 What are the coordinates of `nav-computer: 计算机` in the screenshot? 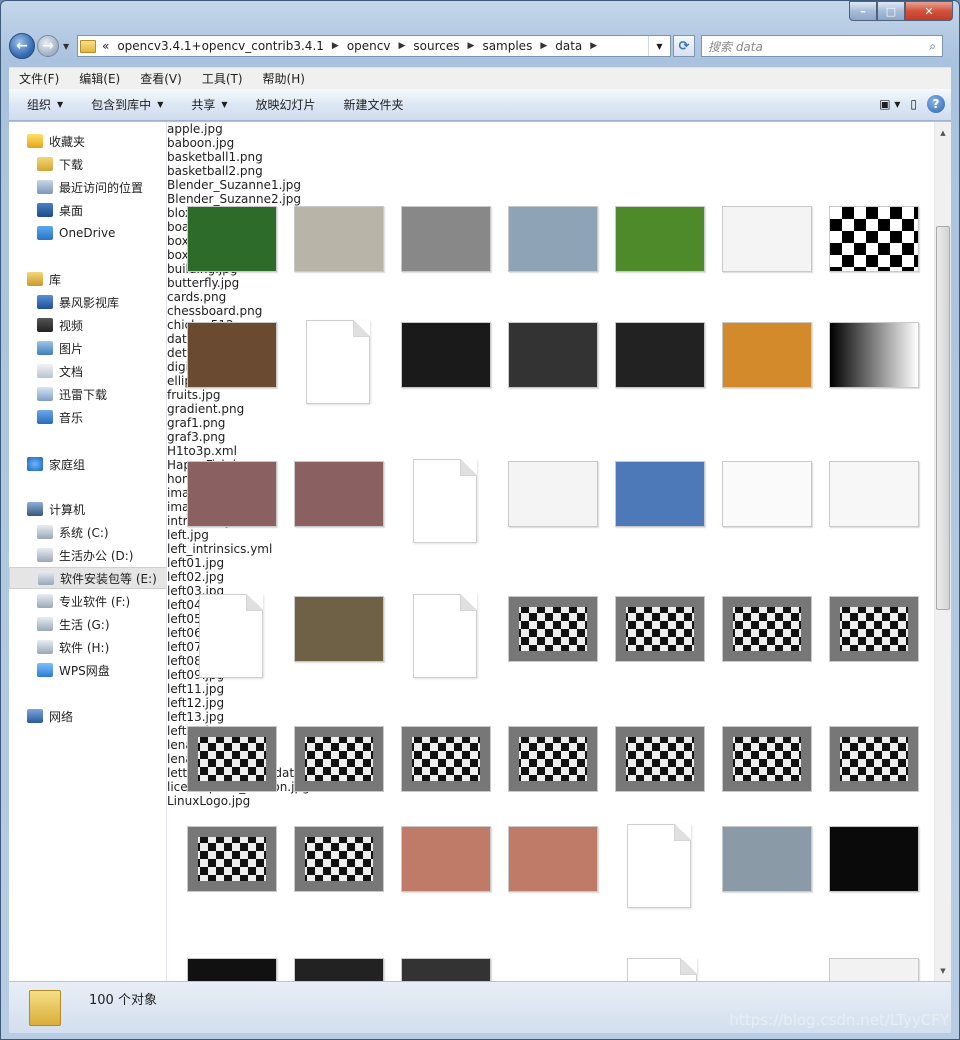 It's located at (87, 509).